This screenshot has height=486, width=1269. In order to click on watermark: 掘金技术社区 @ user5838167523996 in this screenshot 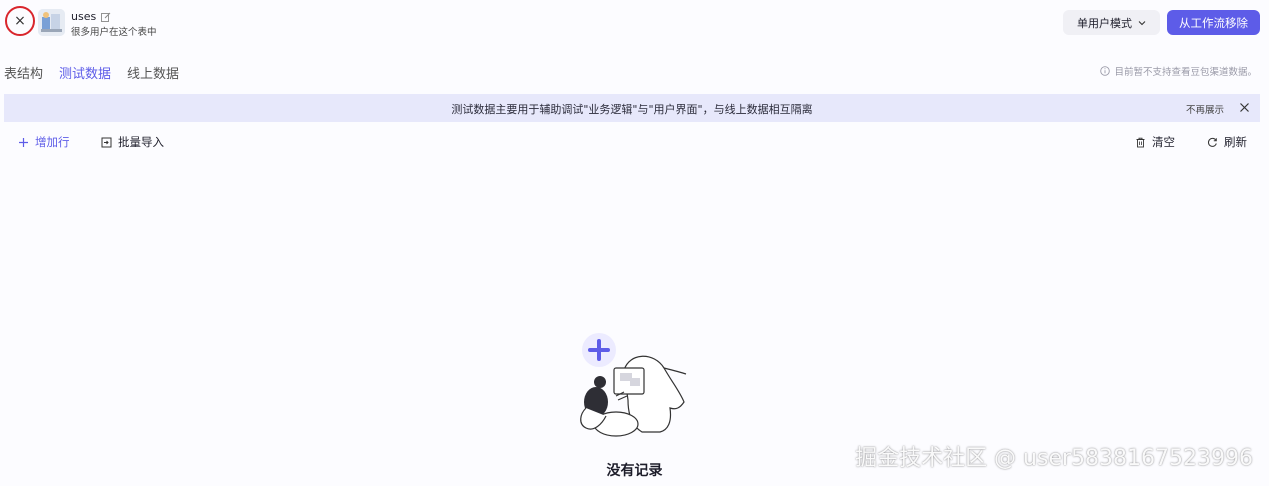, I will do `click(1054, 458)`.